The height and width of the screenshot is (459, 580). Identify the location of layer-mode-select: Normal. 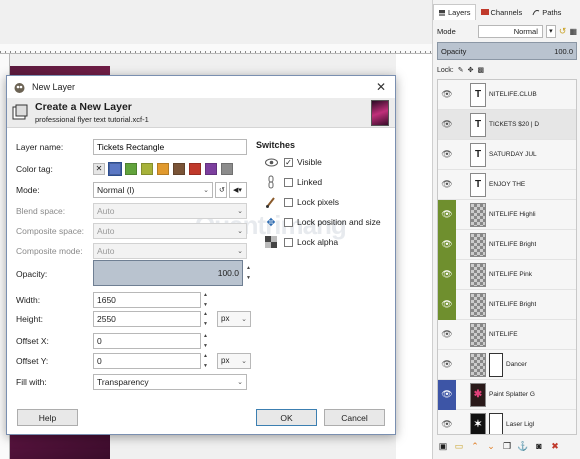
(510, 31).